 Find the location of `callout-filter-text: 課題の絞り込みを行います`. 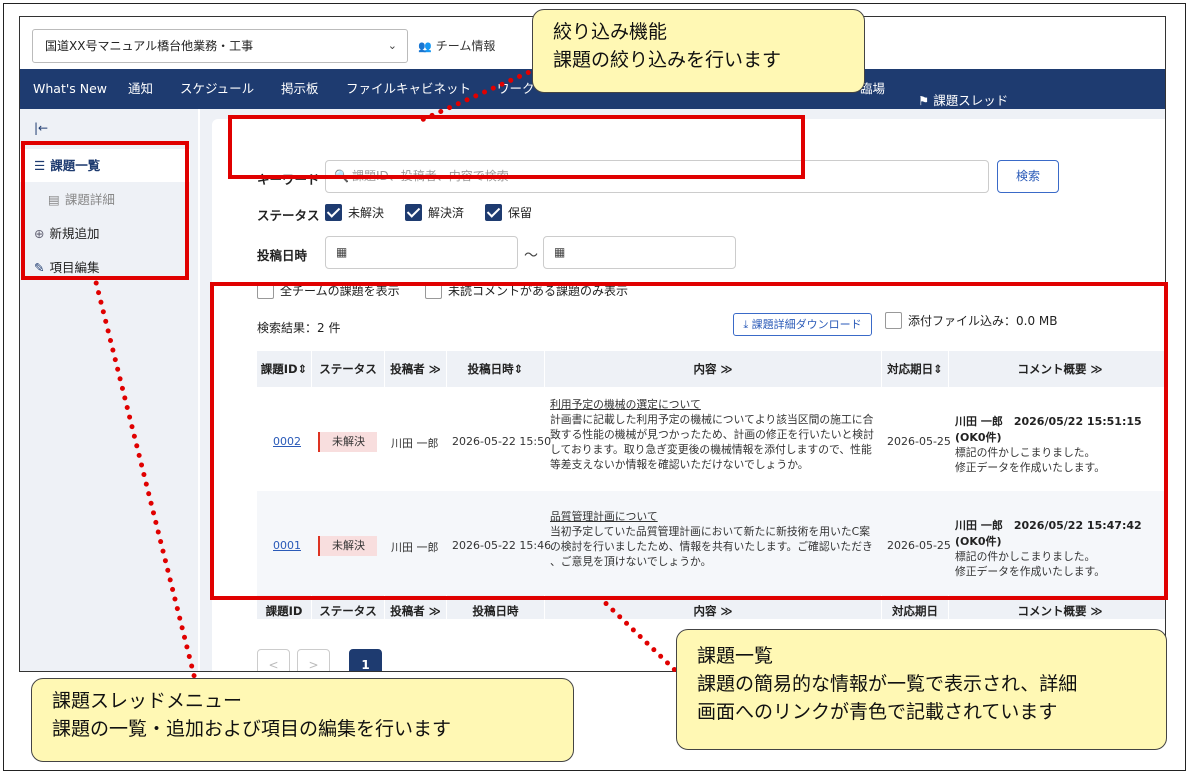

callout-filter-text: 課題の絞り込みを行います is located at coordinates (667, 60).